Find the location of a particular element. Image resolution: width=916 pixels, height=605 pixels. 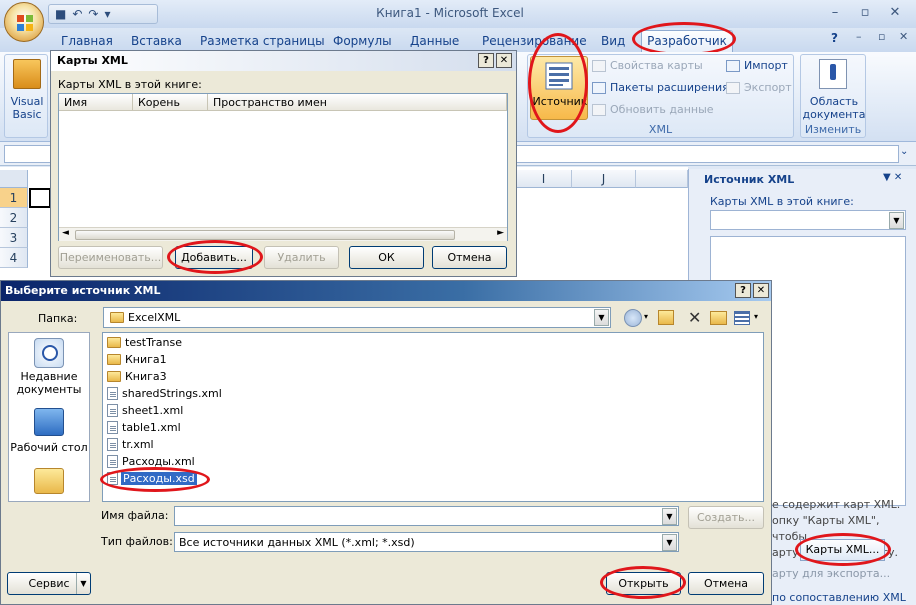

file-cancel-button: Отмена is located at coordinates (726, 583).